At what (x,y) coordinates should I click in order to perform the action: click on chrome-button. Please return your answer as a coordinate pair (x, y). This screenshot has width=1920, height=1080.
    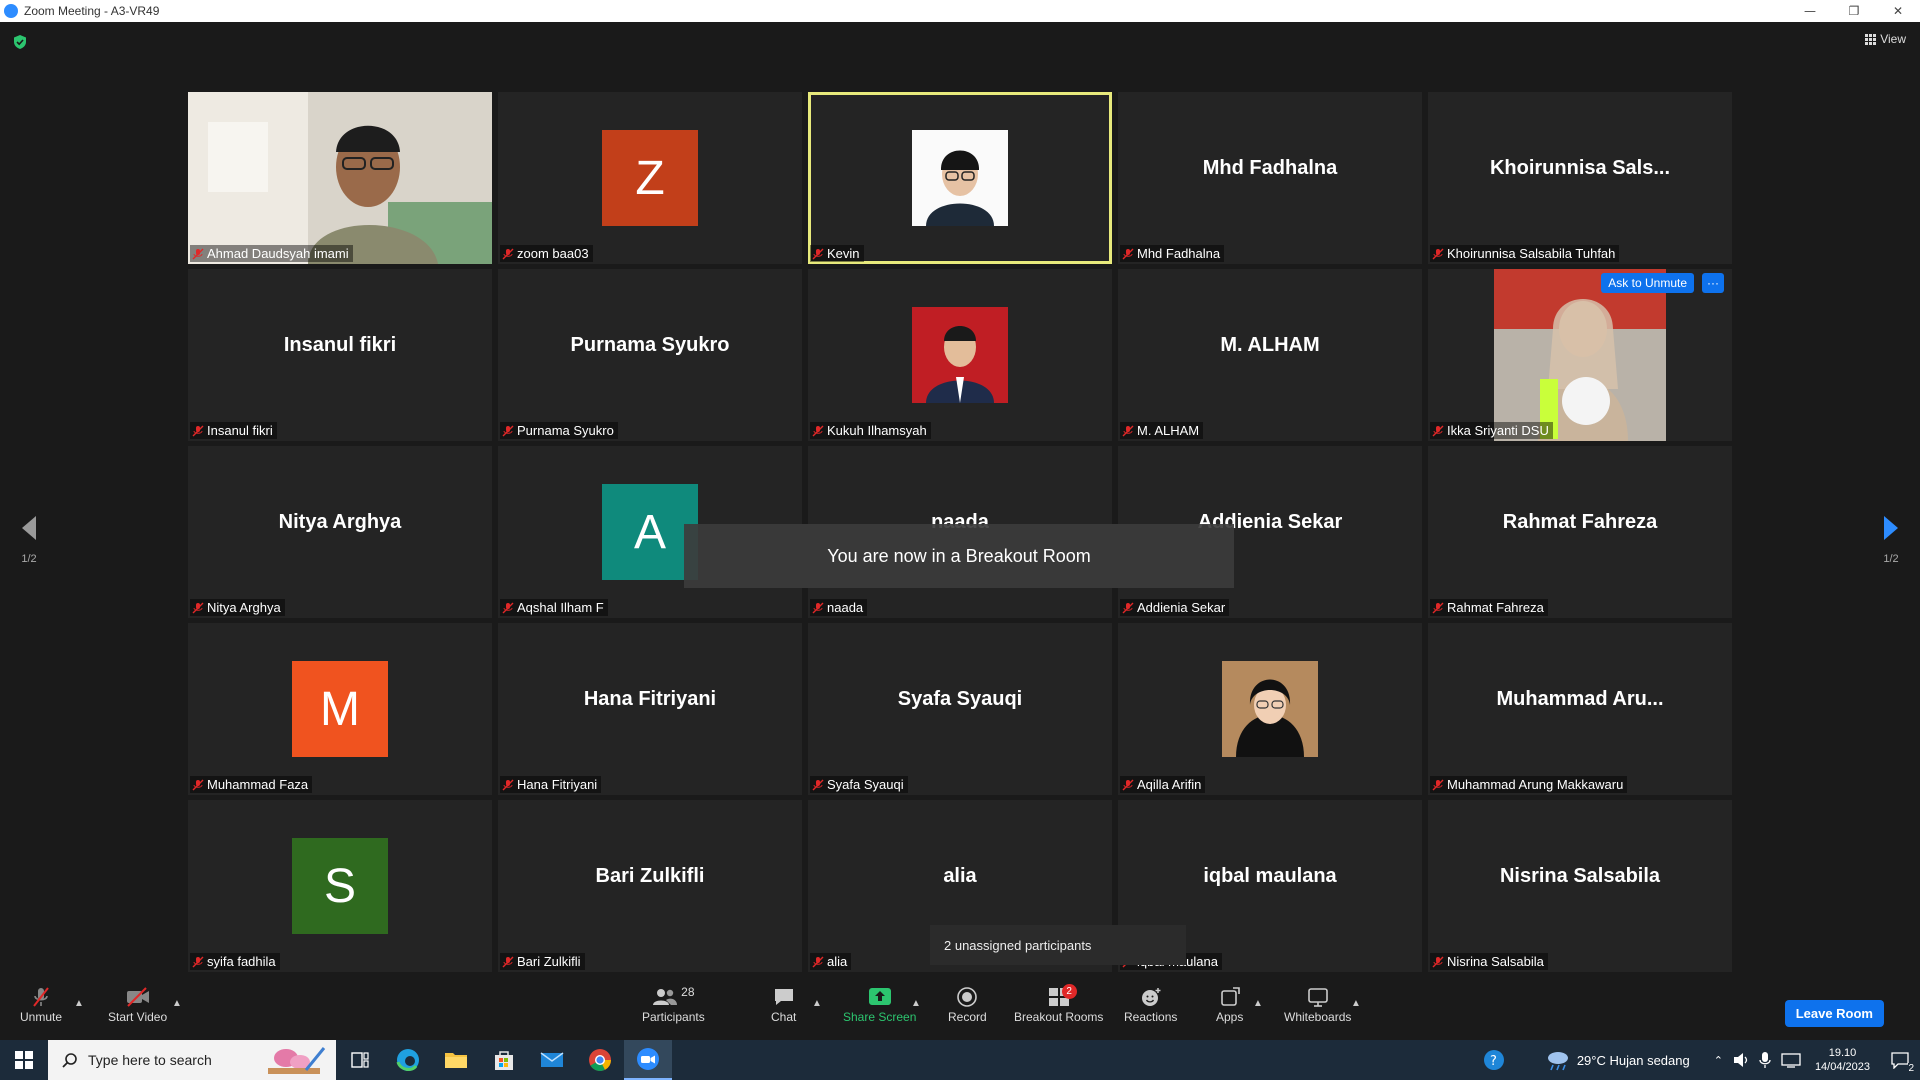
    Looking at the image, I should click on (600, 1060).